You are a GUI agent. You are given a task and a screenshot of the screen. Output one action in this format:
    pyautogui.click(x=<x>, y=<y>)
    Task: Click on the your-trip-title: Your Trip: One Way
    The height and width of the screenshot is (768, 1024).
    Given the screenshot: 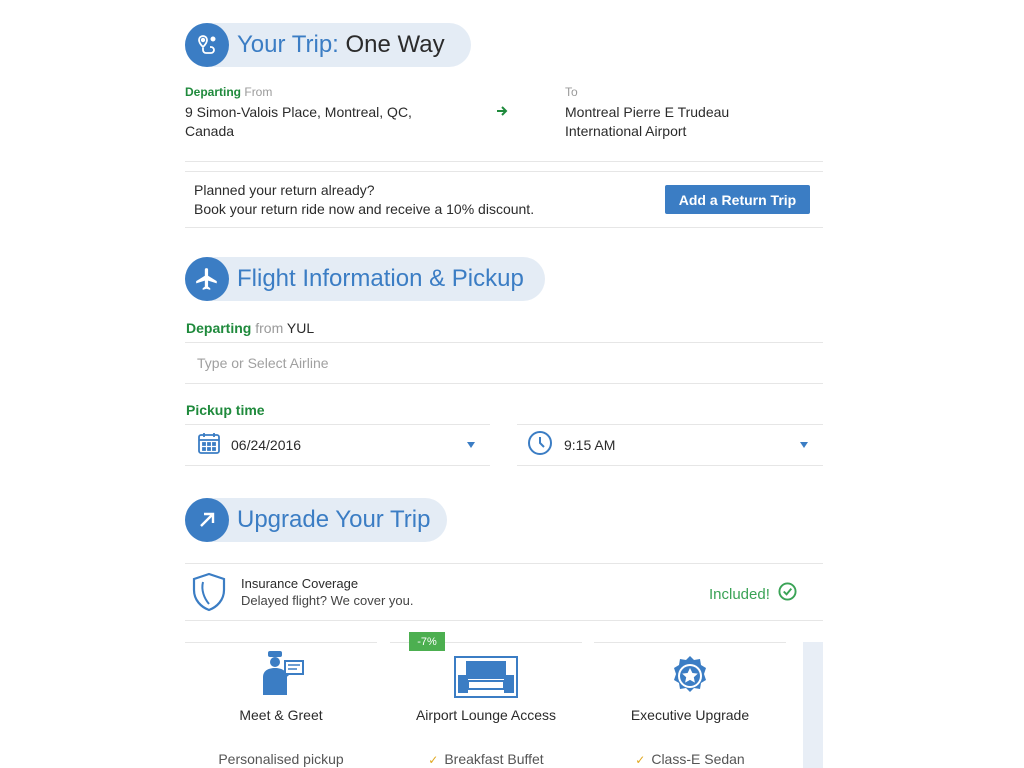 What is the action you would take?
    pyautogui.click(x=358, y=45)
    